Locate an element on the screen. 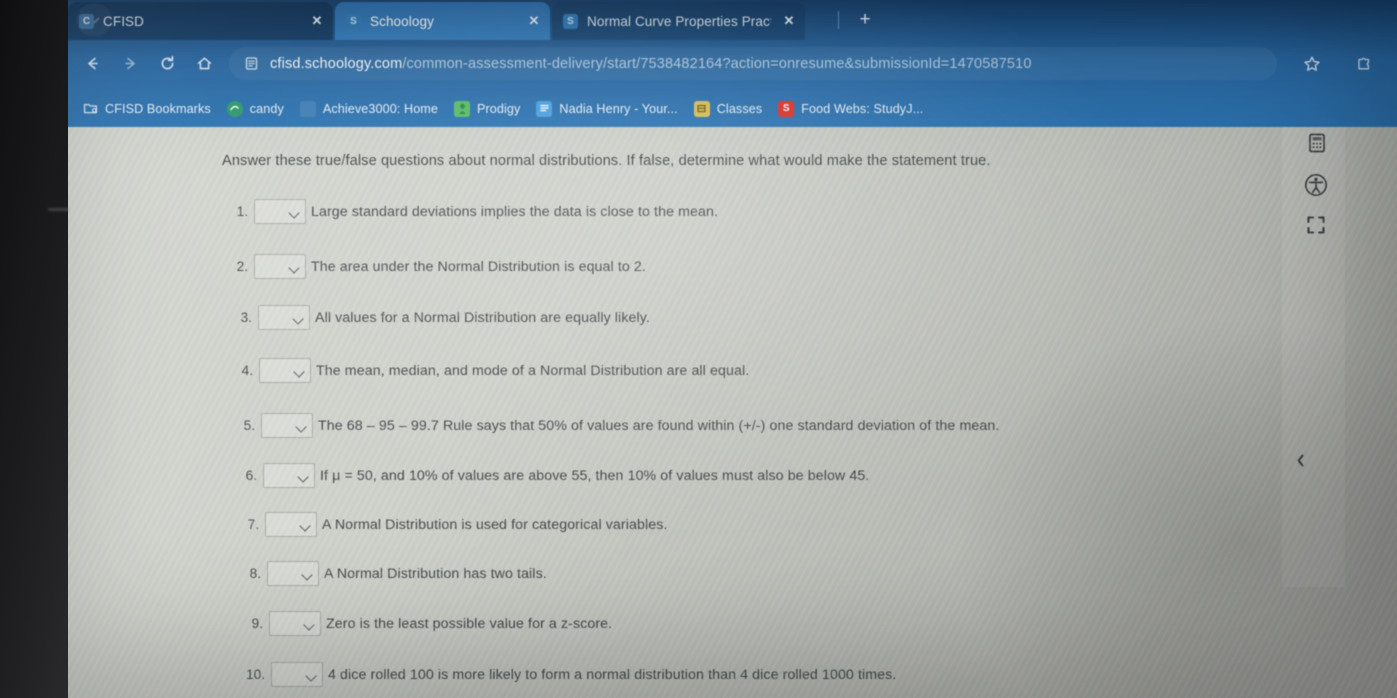  collapse-panel-button is located at coordinates (1300, 460).